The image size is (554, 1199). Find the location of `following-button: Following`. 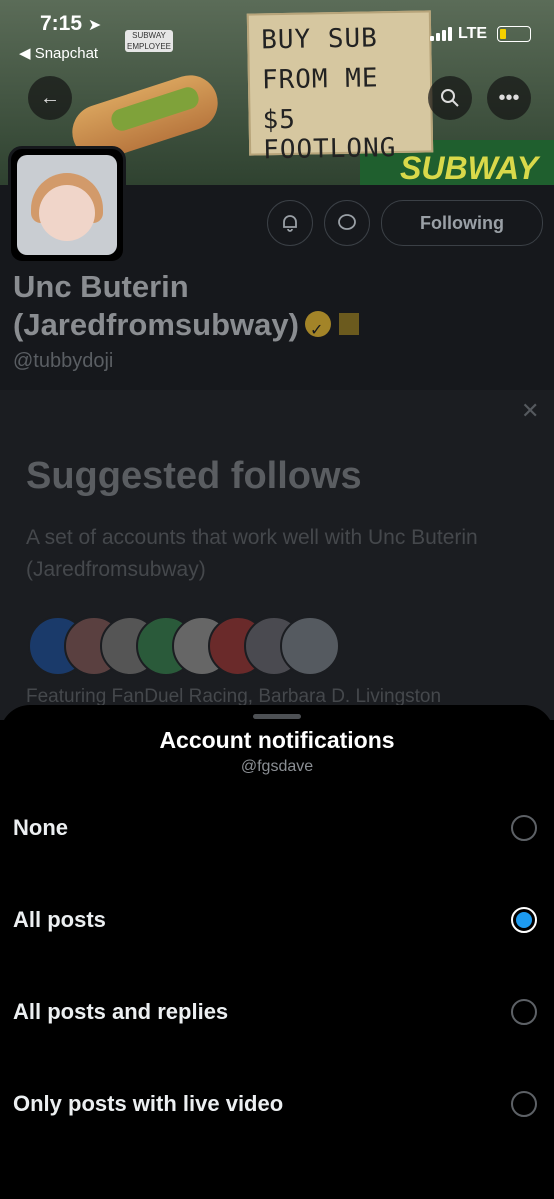

following-button: Following is located at coordinates (462, 223).